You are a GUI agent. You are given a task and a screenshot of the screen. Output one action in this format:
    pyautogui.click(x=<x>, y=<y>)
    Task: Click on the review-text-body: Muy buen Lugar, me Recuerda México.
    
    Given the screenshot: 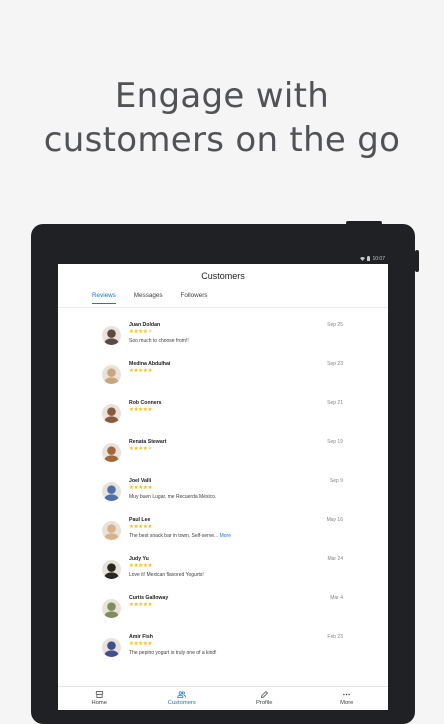 What is the action you would take?
    pyautogui.click(x=173, y=497)
    